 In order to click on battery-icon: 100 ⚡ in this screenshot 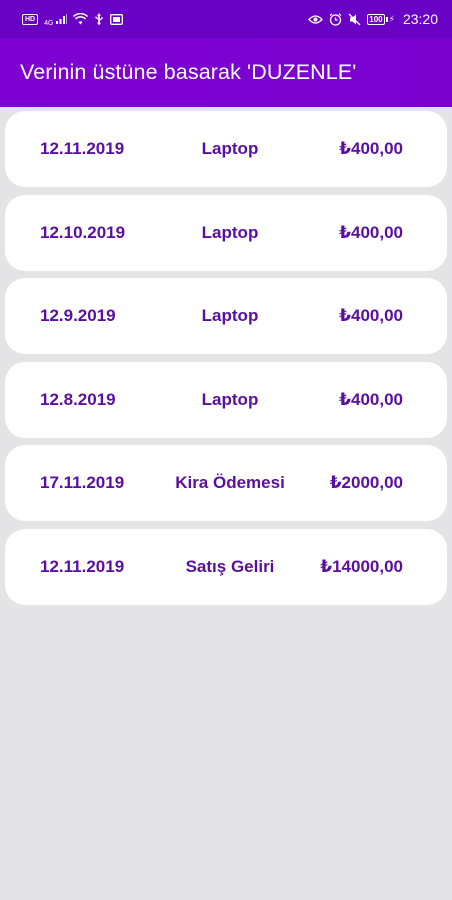, I will do `click(381, 19)`.